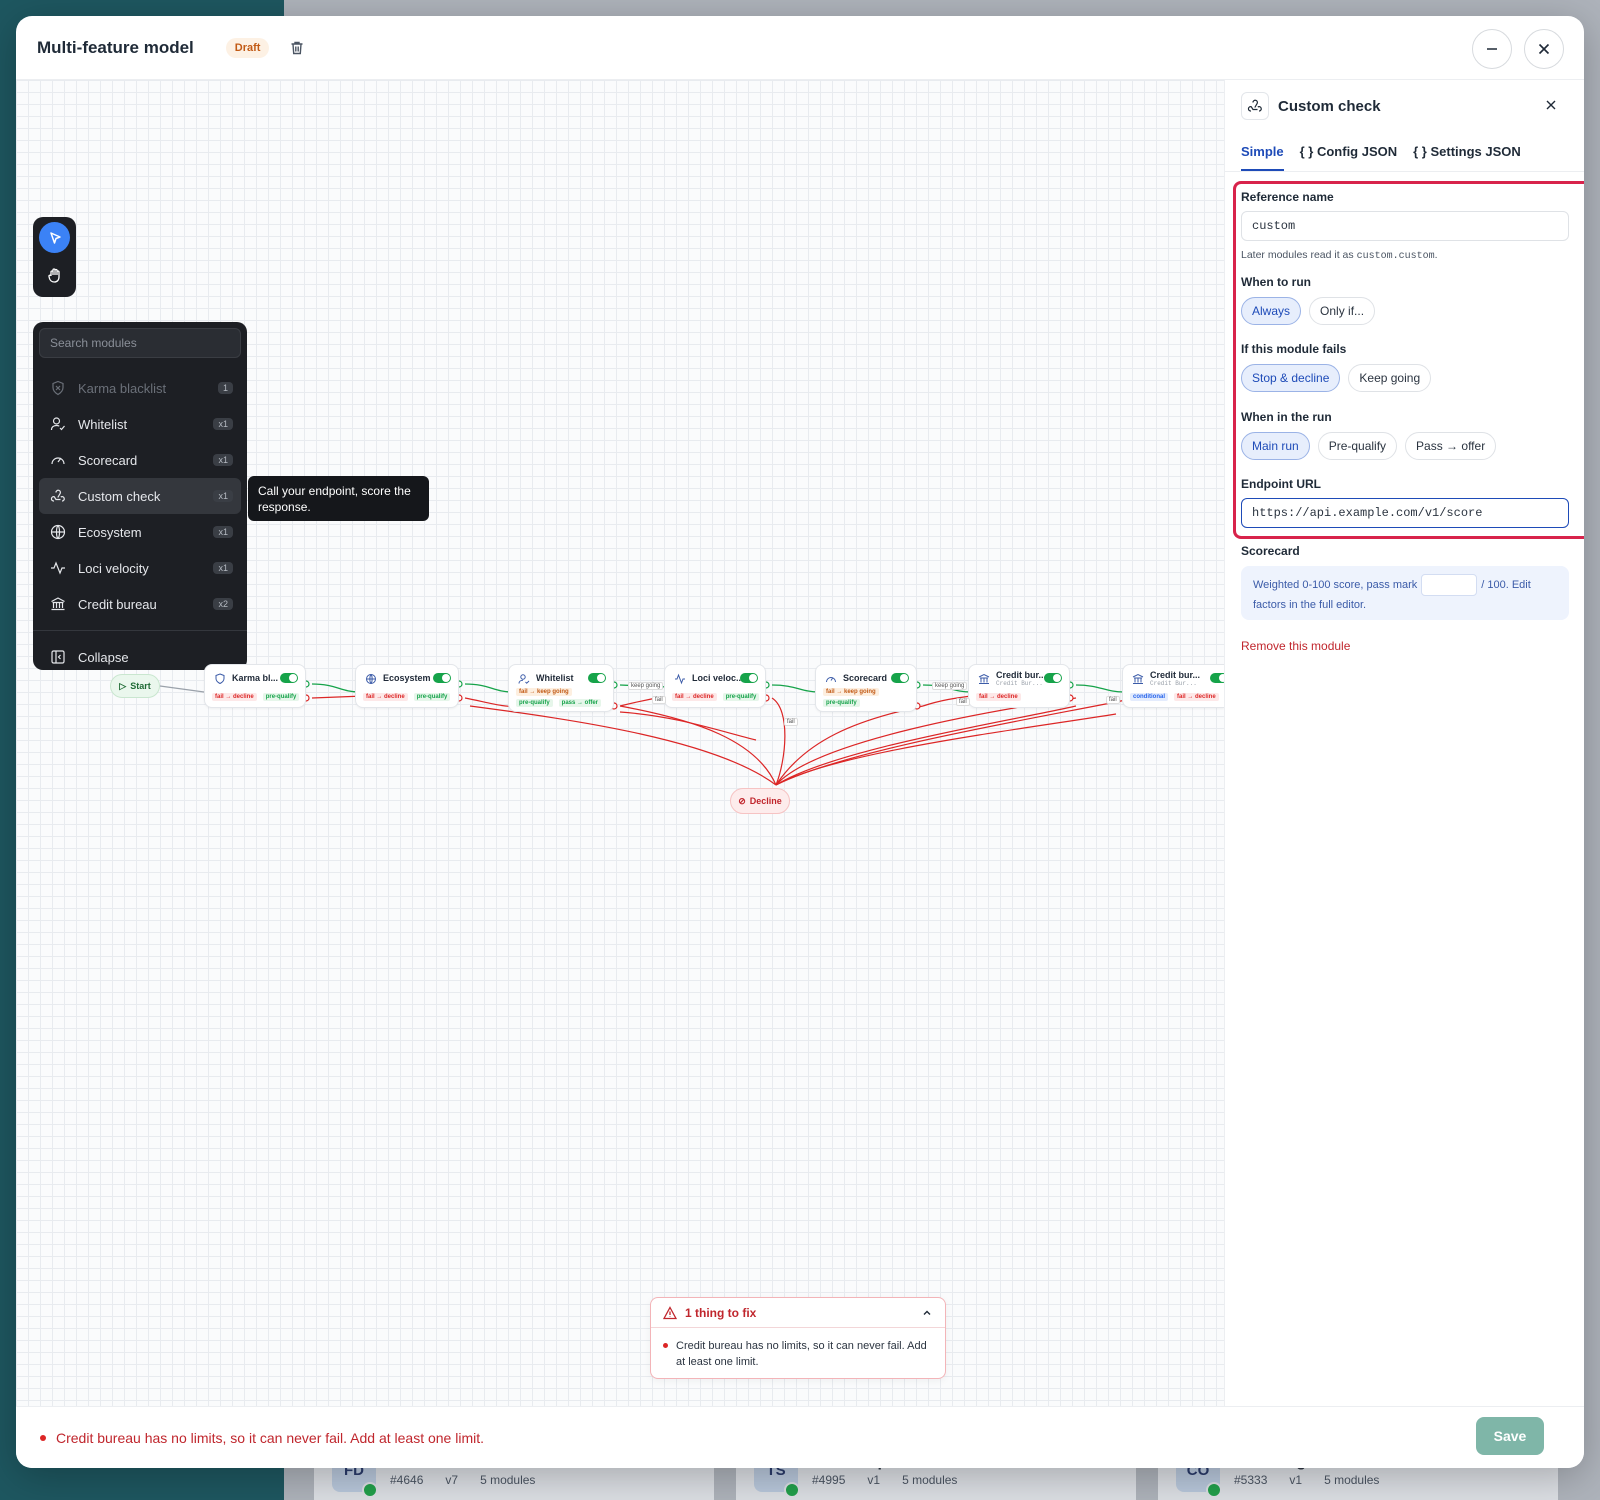 Image resolution: width=1600 pixels, height=1500 pixels. I want to click on start-node: ▷ Start, so click(135, 686).